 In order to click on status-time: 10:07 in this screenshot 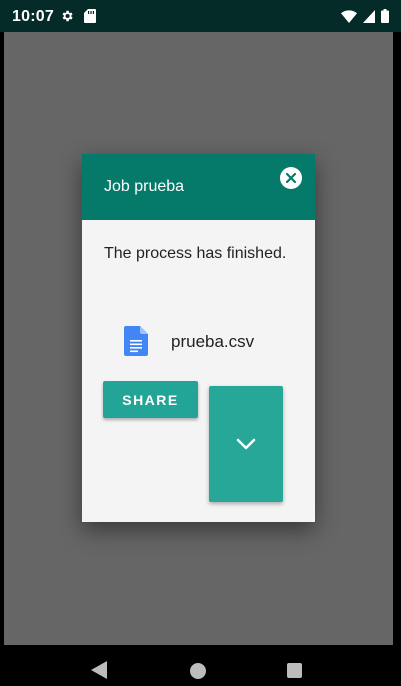, I will do `click(33, 16)`.